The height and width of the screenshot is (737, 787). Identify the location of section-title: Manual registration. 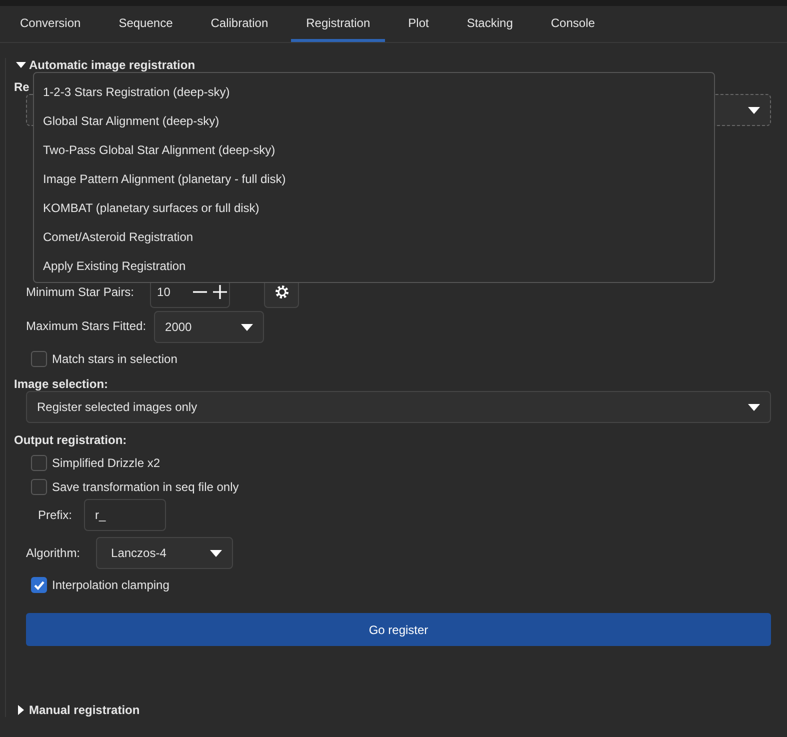
(84, 710).